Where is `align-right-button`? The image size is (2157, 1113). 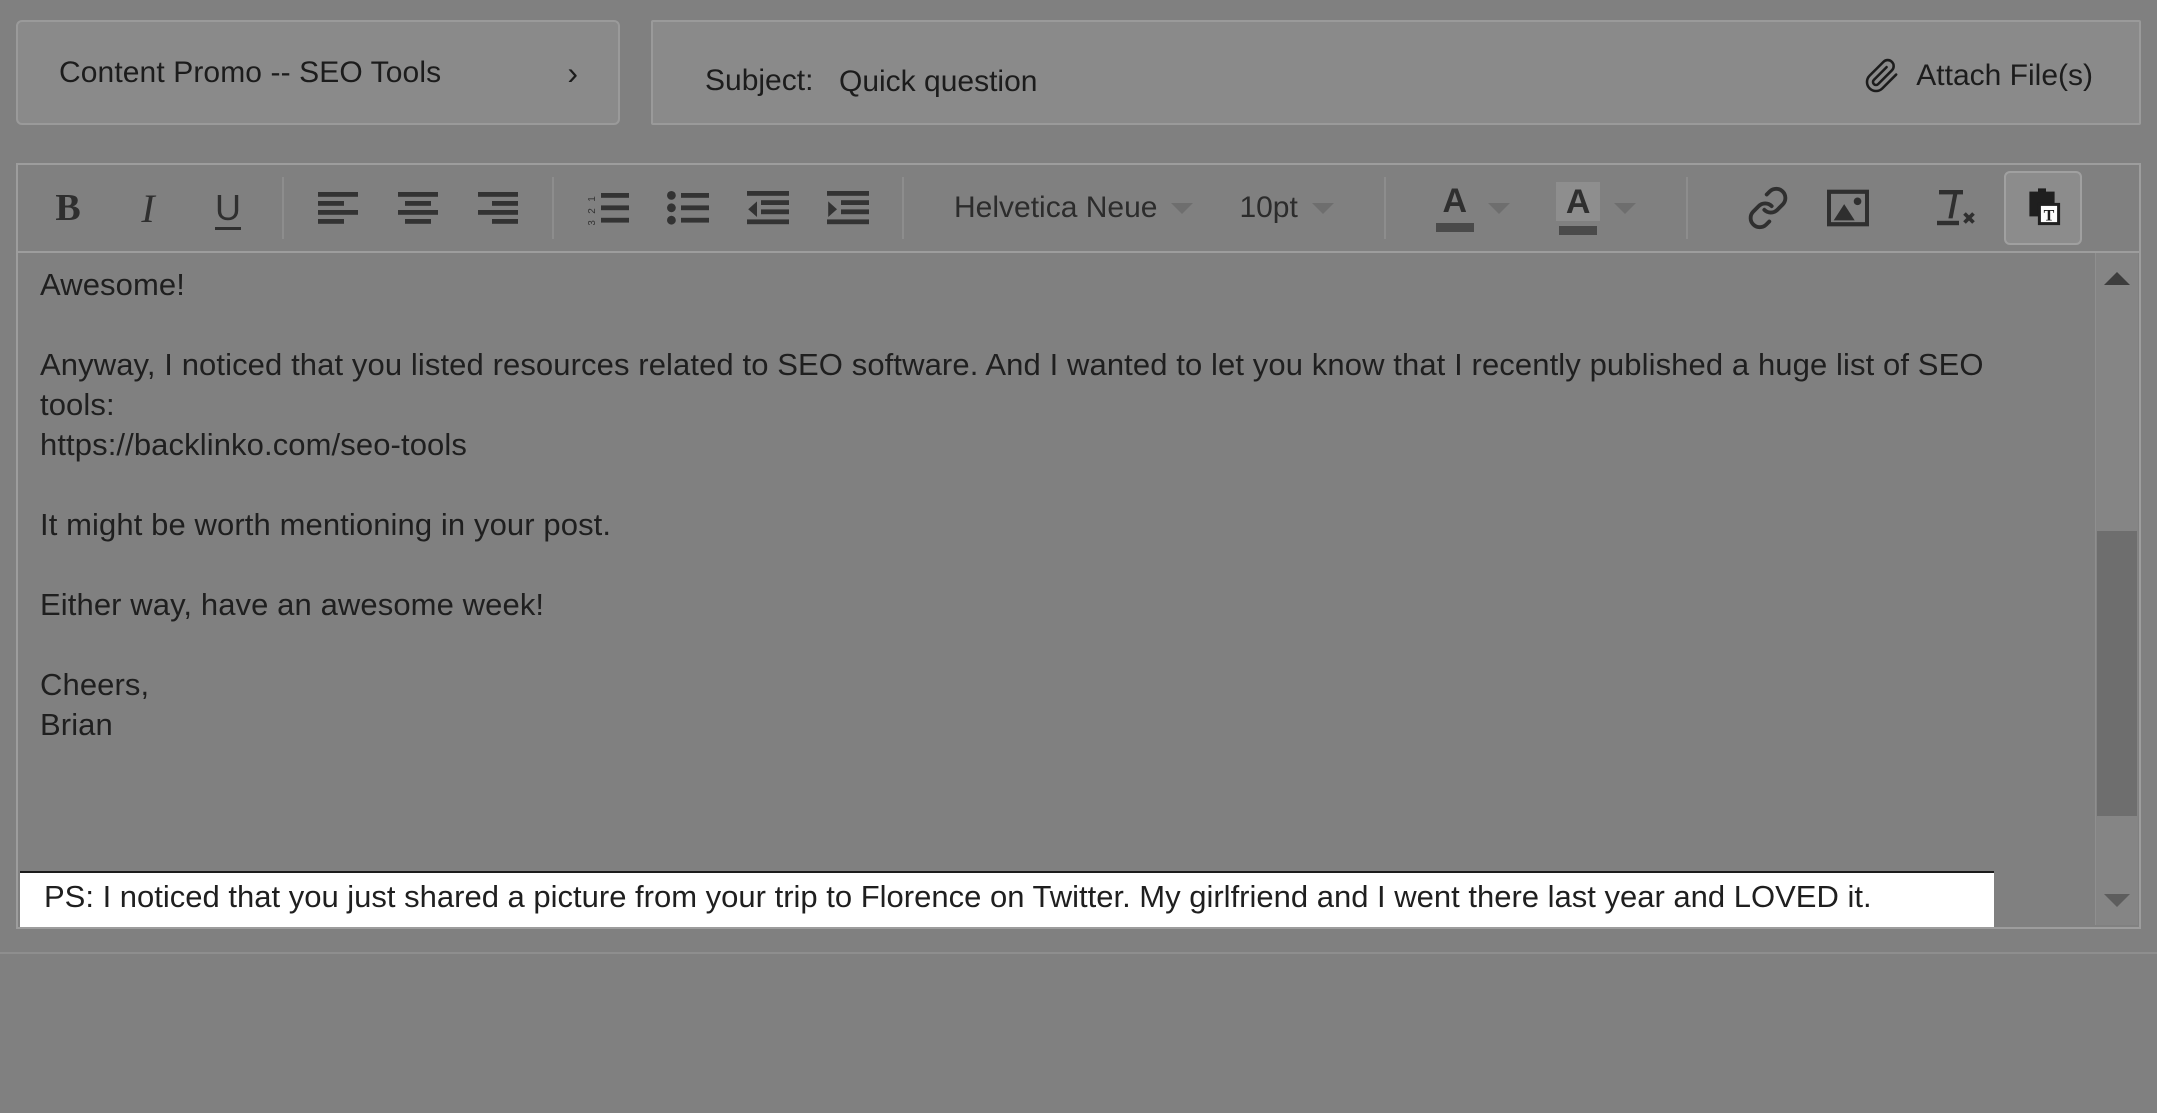 align-right-button is located at coordinates (498, 208).